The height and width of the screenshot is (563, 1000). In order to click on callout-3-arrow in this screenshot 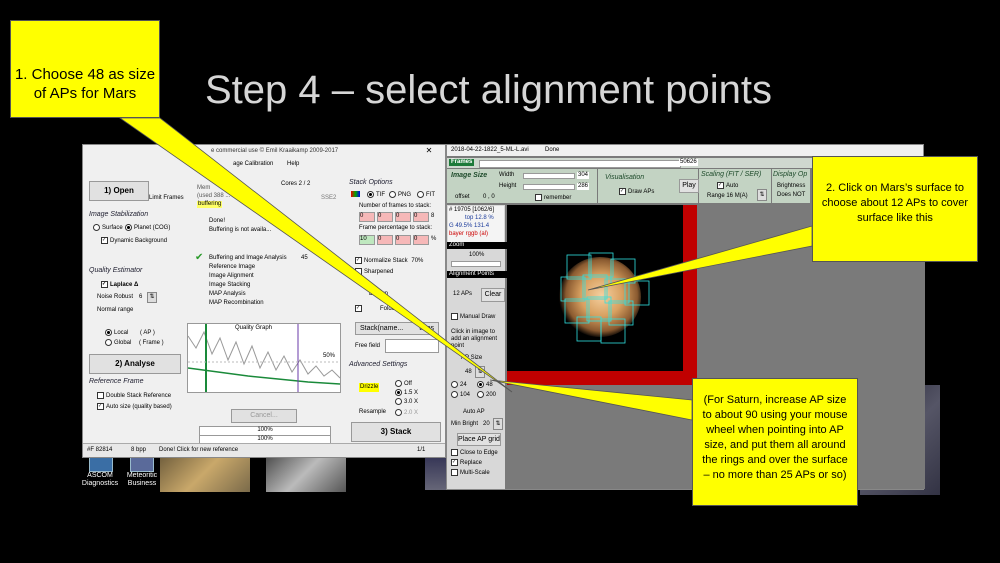, I will do `click(591, 400)`.